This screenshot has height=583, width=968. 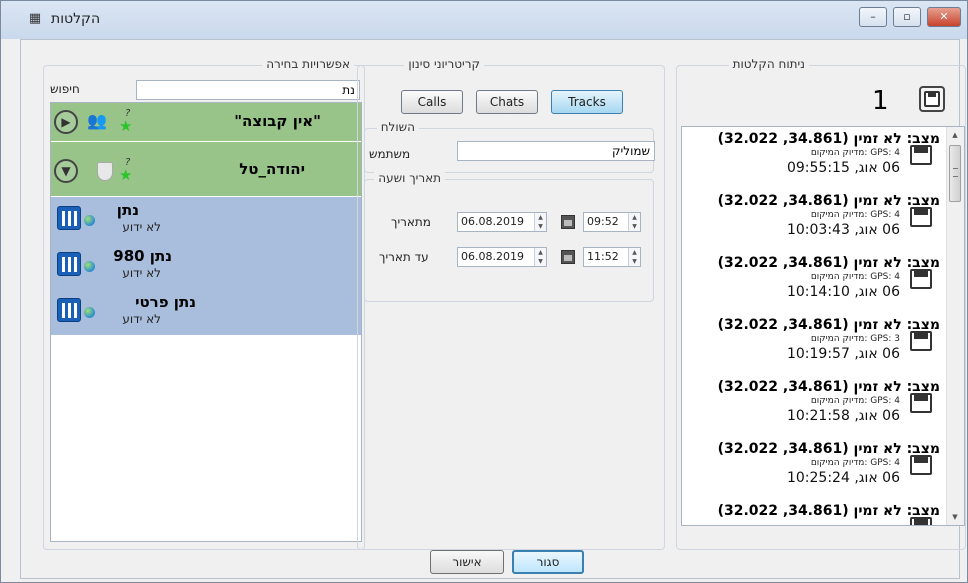 I want to click on from-date-value: 06.08.2019, so click(x=492, y=221).